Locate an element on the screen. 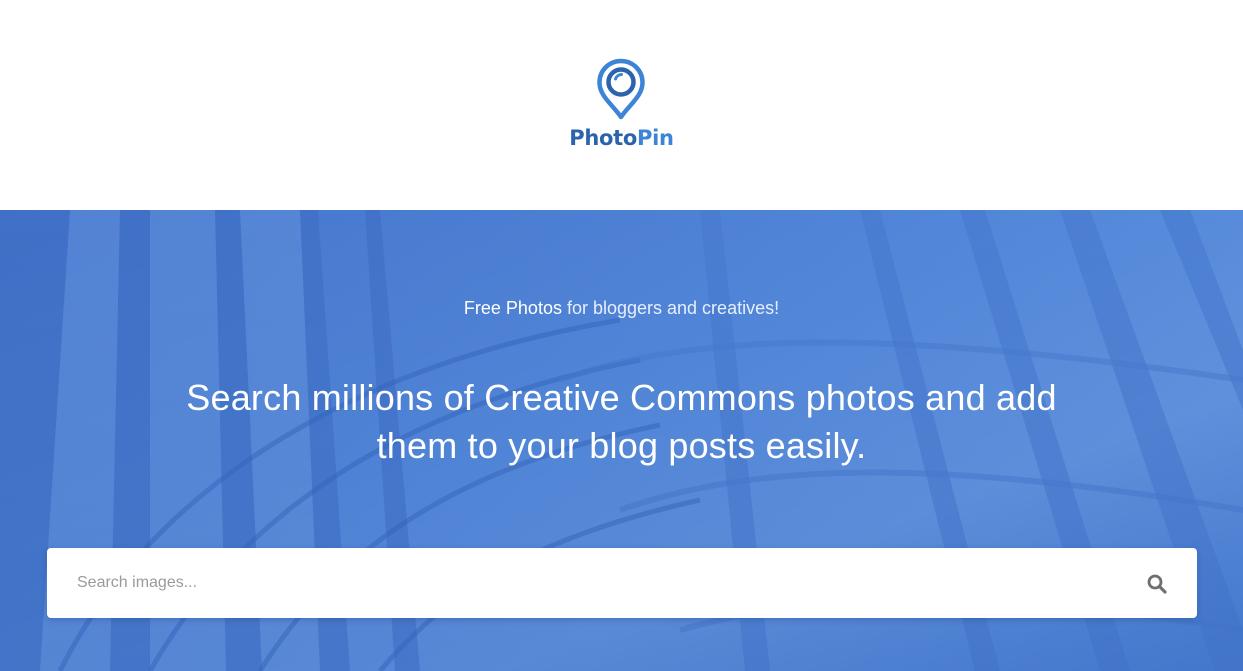  hero-tagline: Free Photos for bloggers and creatives! is located at coordinates (621, 308).